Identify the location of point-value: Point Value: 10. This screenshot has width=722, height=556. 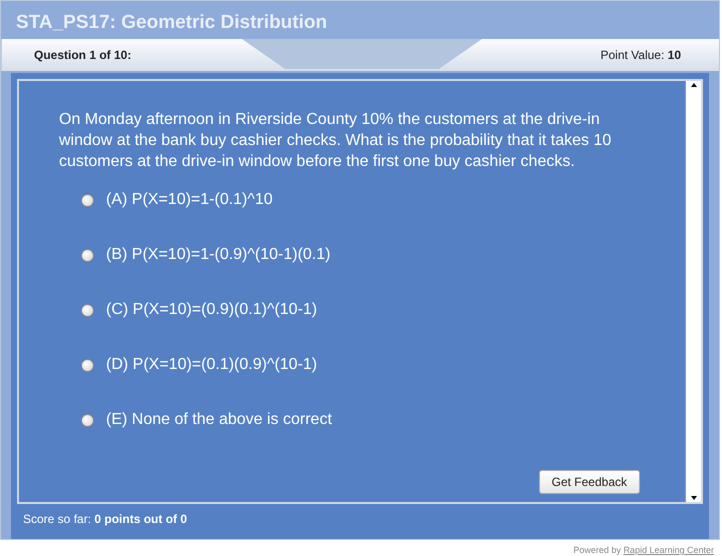
(640, 55).